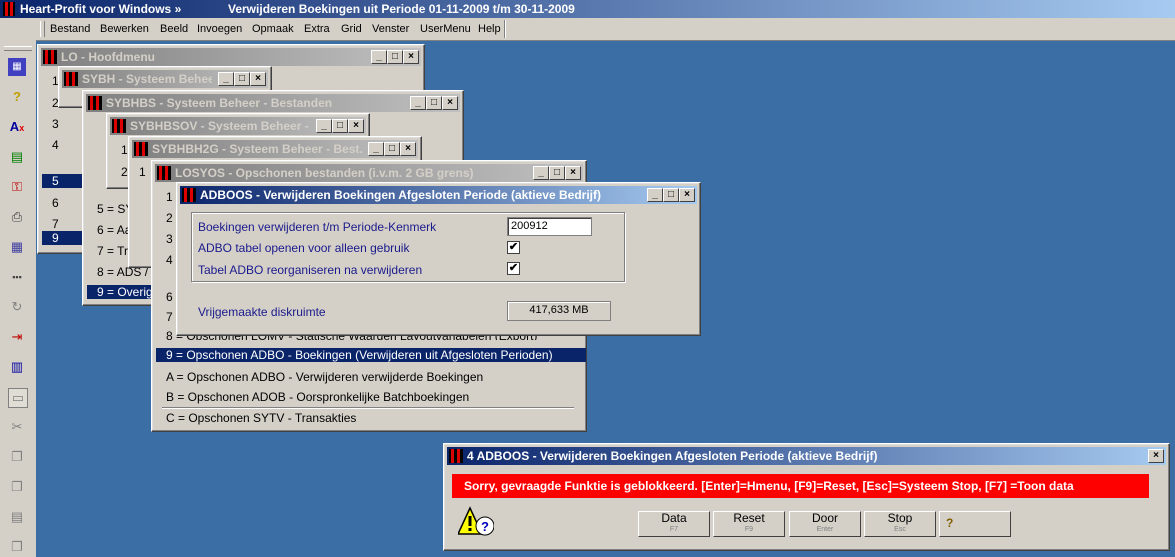 This screenshot has width=1175, height=557. I want to click on refresh-icon: ↻, so click(17, 307).